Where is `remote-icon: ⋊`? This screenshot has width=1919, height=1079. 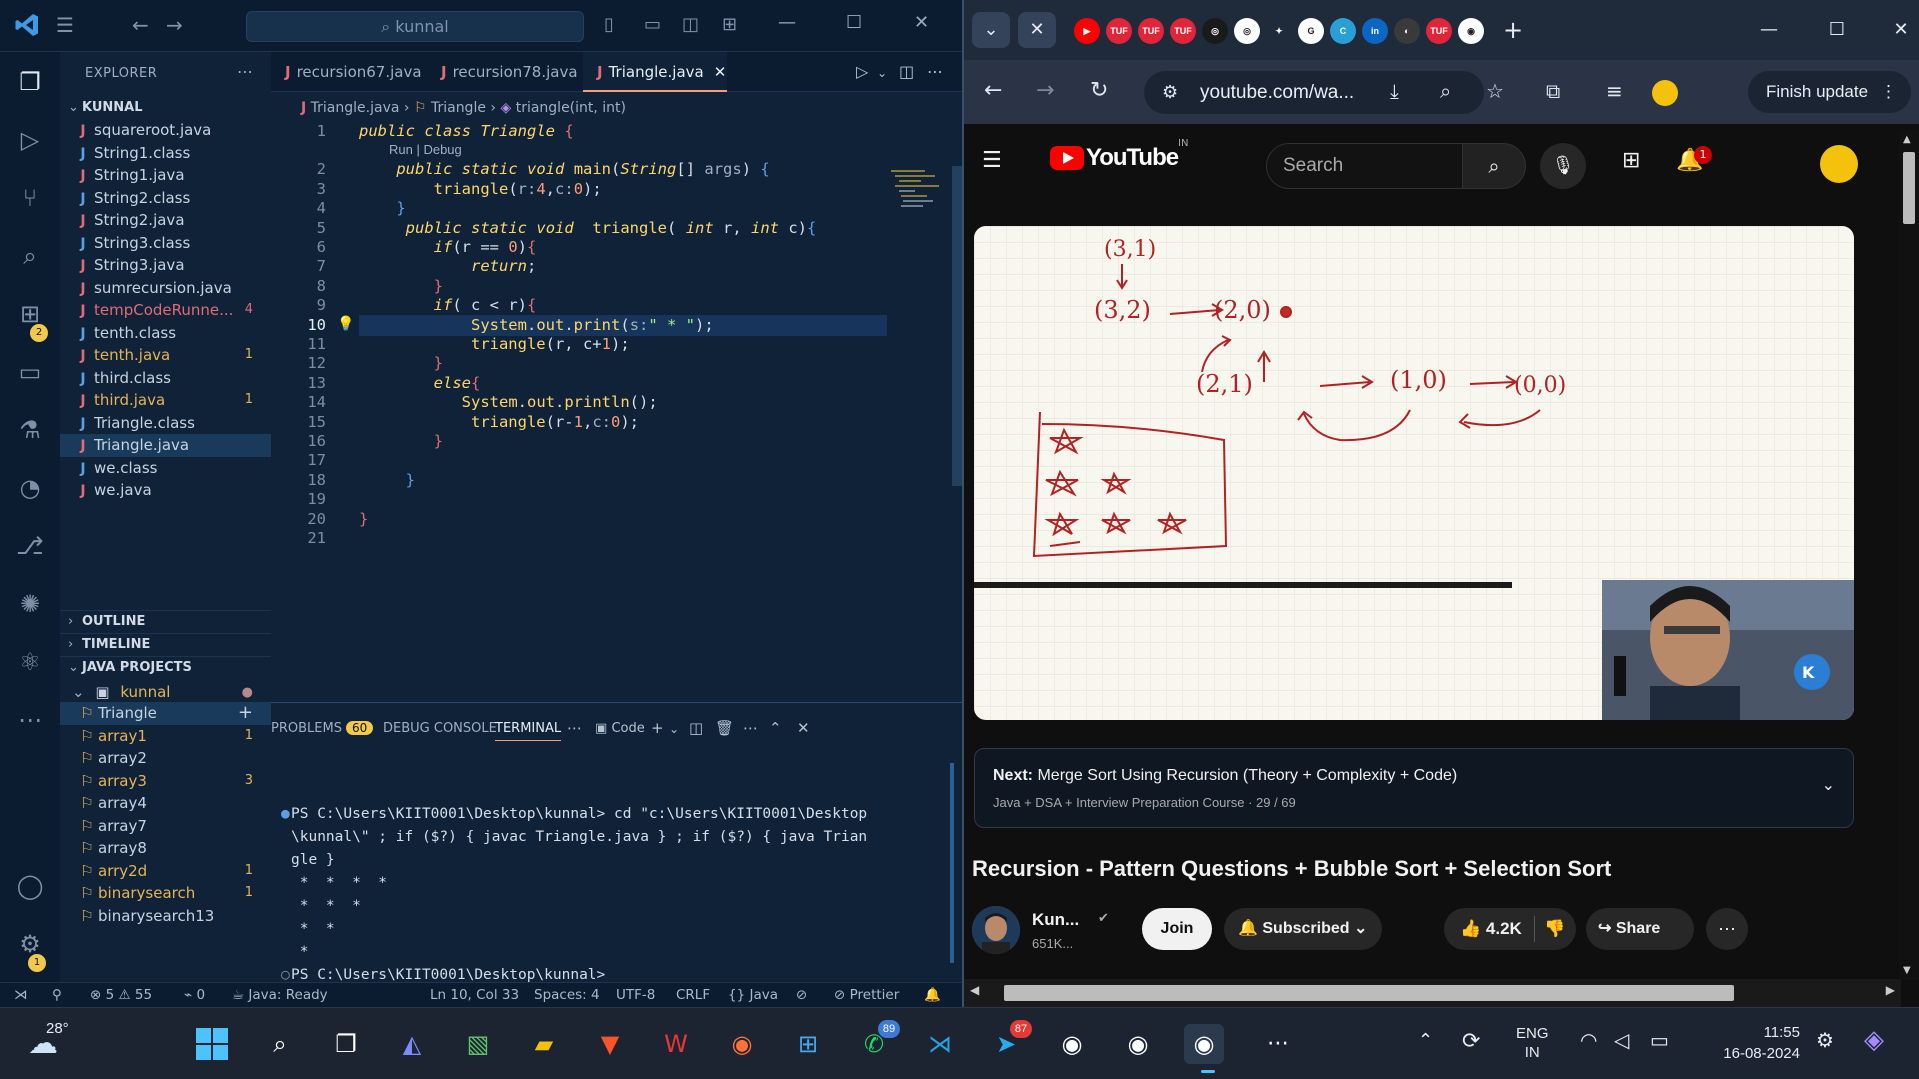
remote-icon: ⋊ is located at coordinates (21, 995).